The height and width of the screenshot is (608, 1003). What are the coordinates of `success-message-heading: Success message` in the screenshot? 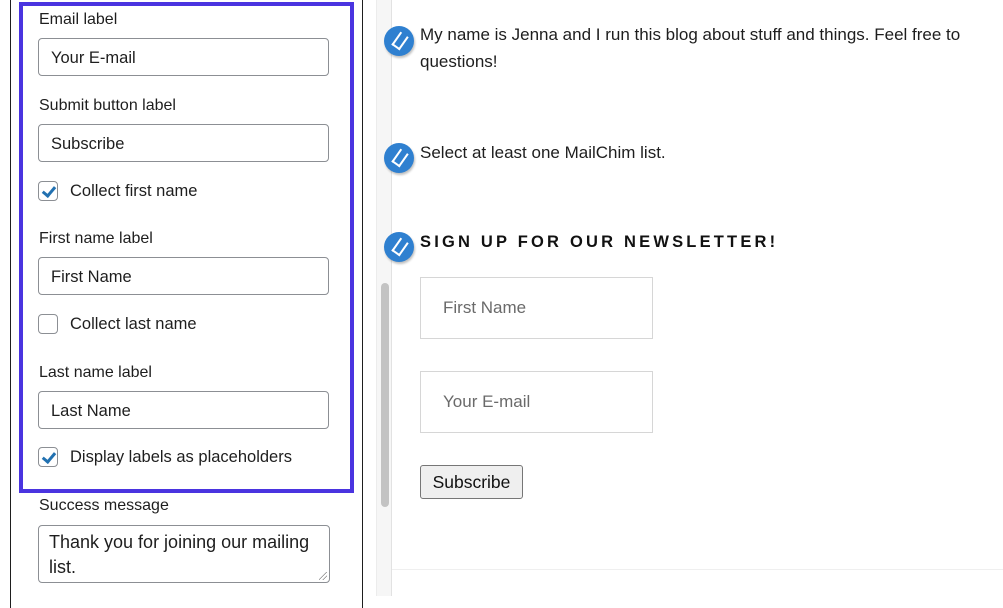 It's located at (104, 505).